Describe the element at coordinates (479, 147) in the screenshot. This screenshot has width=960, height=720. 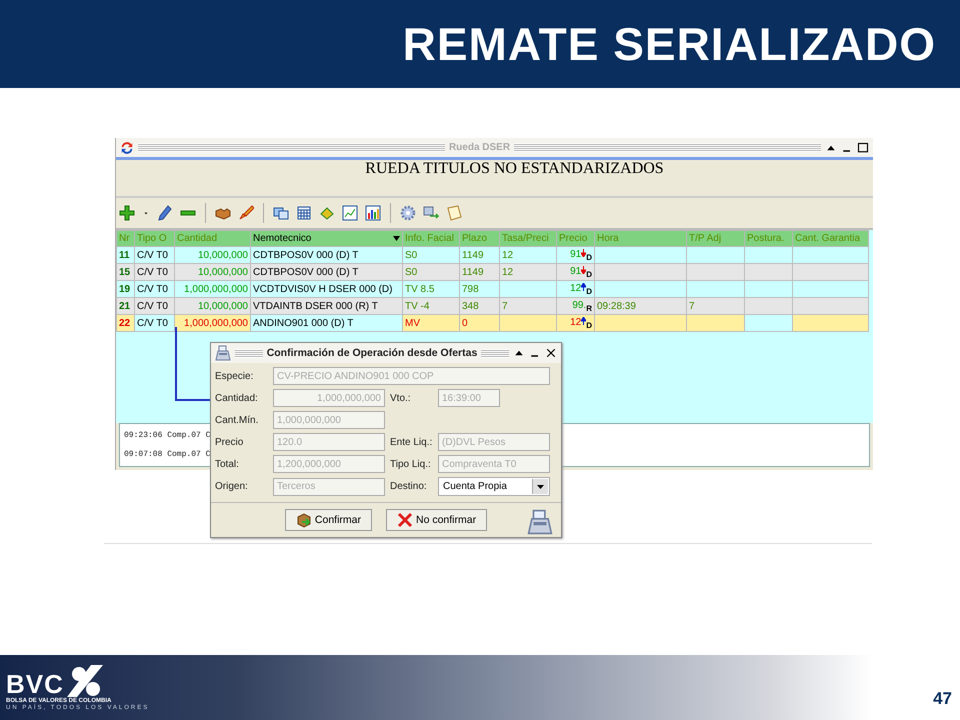
I see `window-title: Rueda DSER` at that location.